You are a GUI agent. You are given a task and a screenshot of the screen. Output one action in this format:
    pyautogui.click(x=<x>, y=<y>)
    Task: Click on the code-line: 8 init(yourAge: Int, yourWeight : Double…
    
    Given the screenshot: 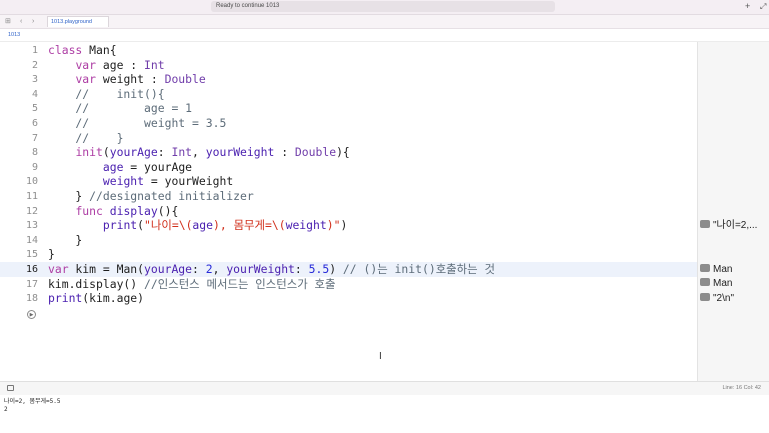 What is the action you would take?
    pyautogui.click(x=348, y=152)
    